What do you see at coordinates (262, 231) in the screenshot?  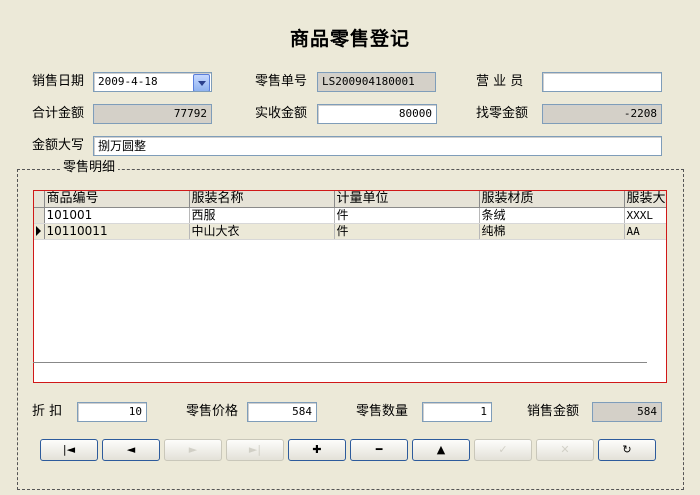 I see `cell-name: 中山大衣` at bounding box center [262, 231].